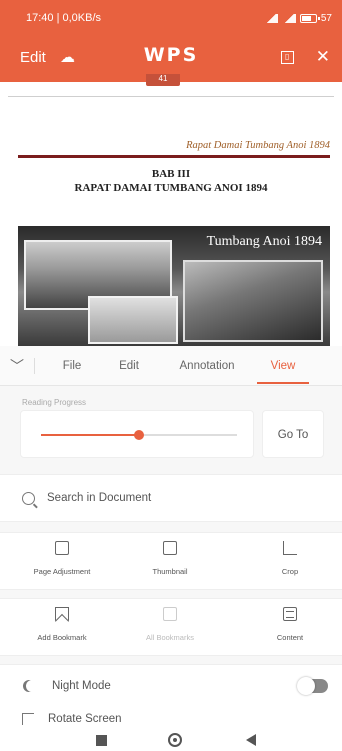  What do you see at coordinates (90, 435) in the screenshot?
I see `progress-fill` at bounding box center [90, 435].